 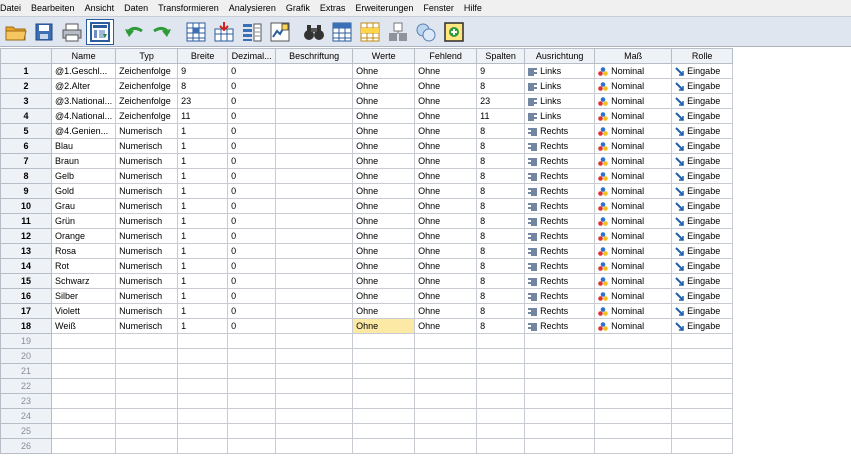 I want to click on row-number: 15, so click(x=26, y=281).